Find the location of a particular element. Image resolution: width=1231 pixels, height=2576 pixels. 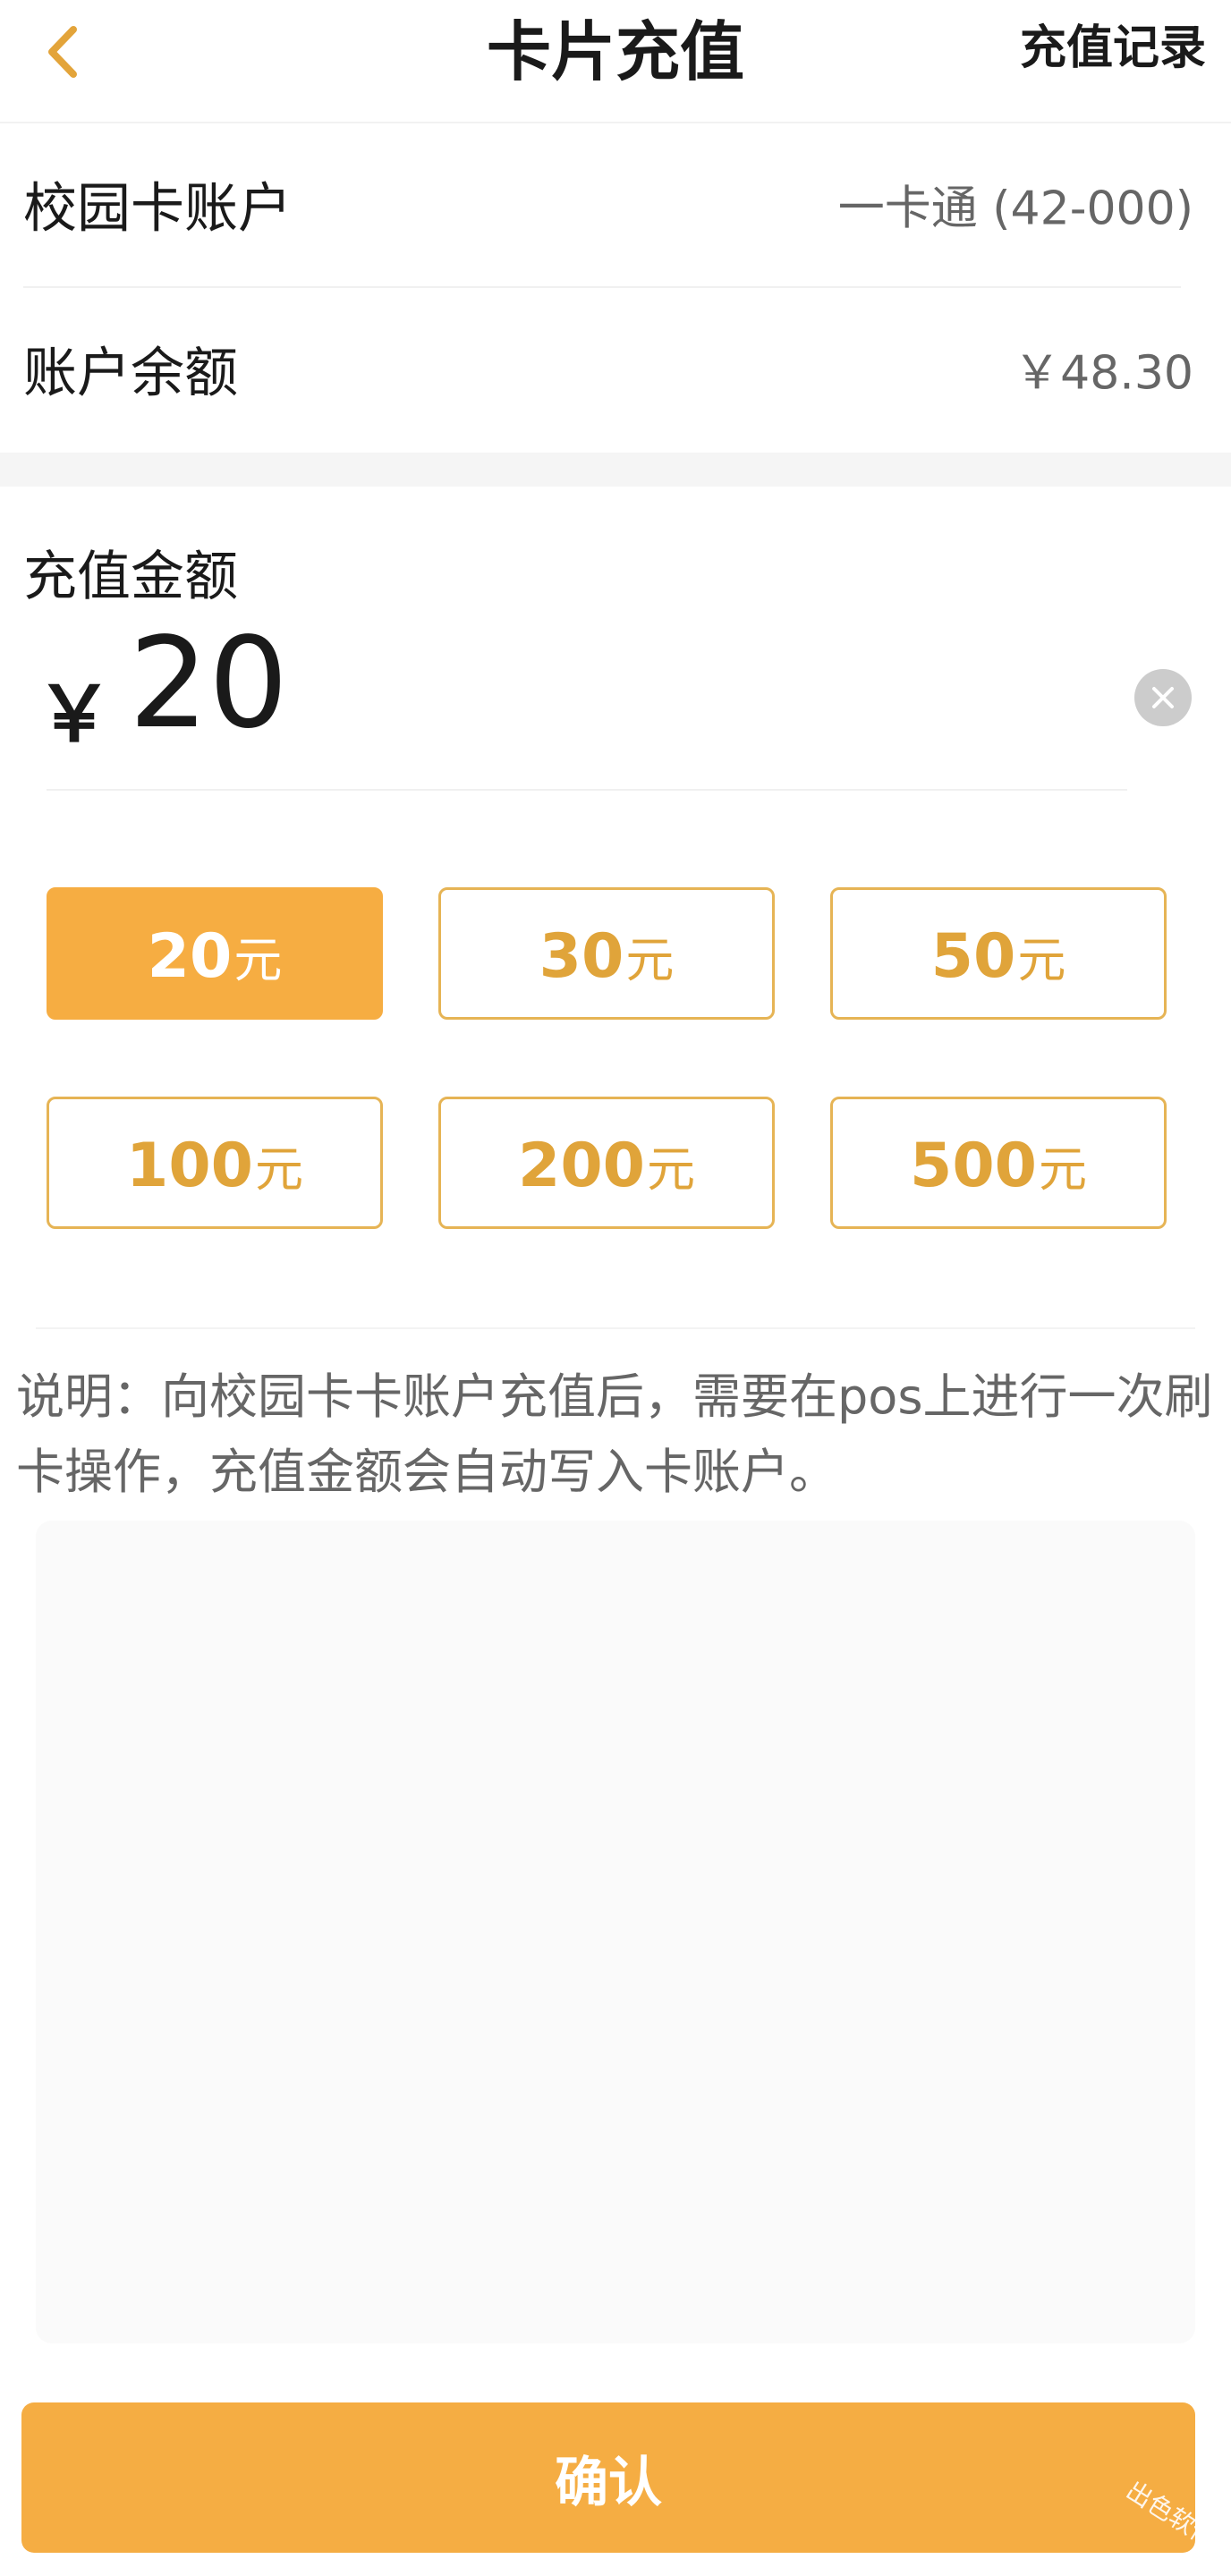

amount-option-20: 20 元 is located at coordinates (215, 953).